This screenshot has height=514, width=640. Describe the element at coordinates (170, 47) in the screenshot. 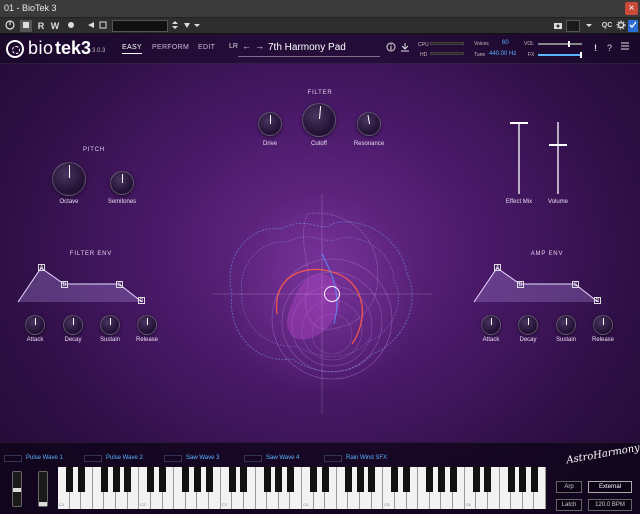

I see `tab-perform: PERFORM` at that location.